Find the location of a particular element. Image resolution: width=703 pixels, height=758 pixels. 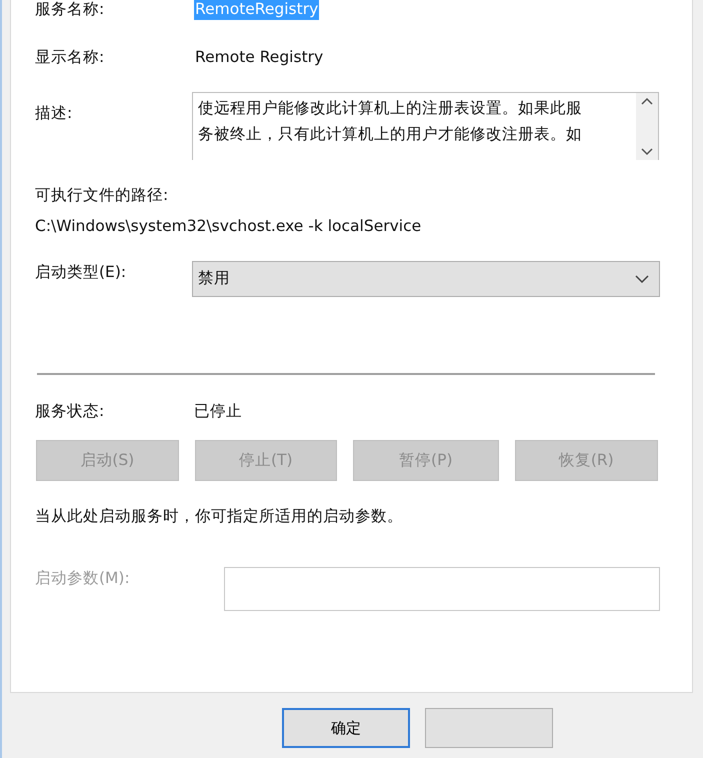

scroll-down-icon is located at coordinates (647, 152).